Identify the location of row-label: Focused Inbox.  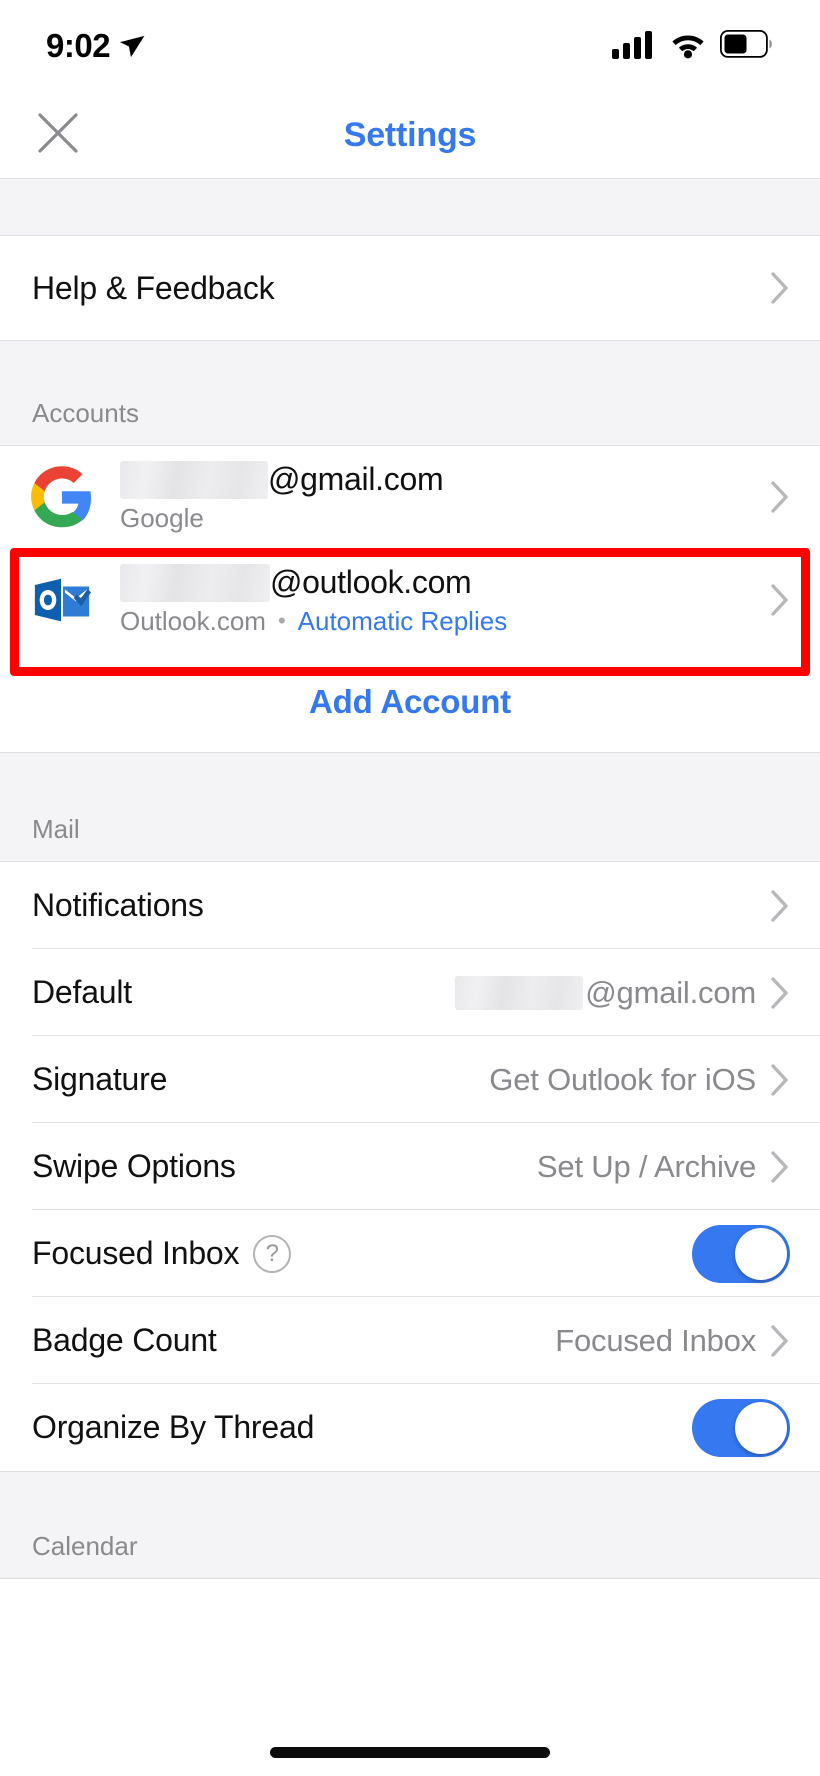
(136, 1253).